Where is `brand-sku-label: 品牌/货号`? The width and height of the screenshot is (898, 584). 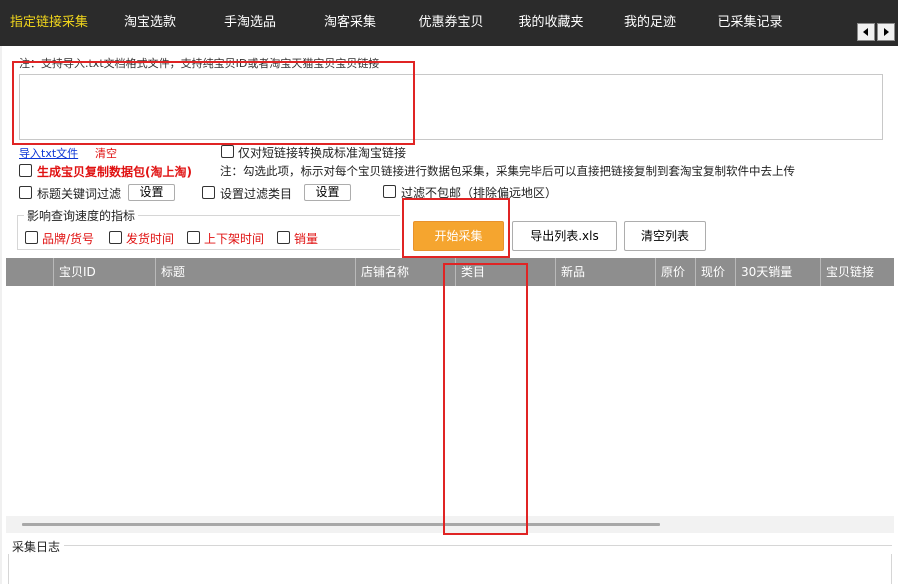
brand-sku-label: 品牌/货号 is located at coordinates (68, 239).